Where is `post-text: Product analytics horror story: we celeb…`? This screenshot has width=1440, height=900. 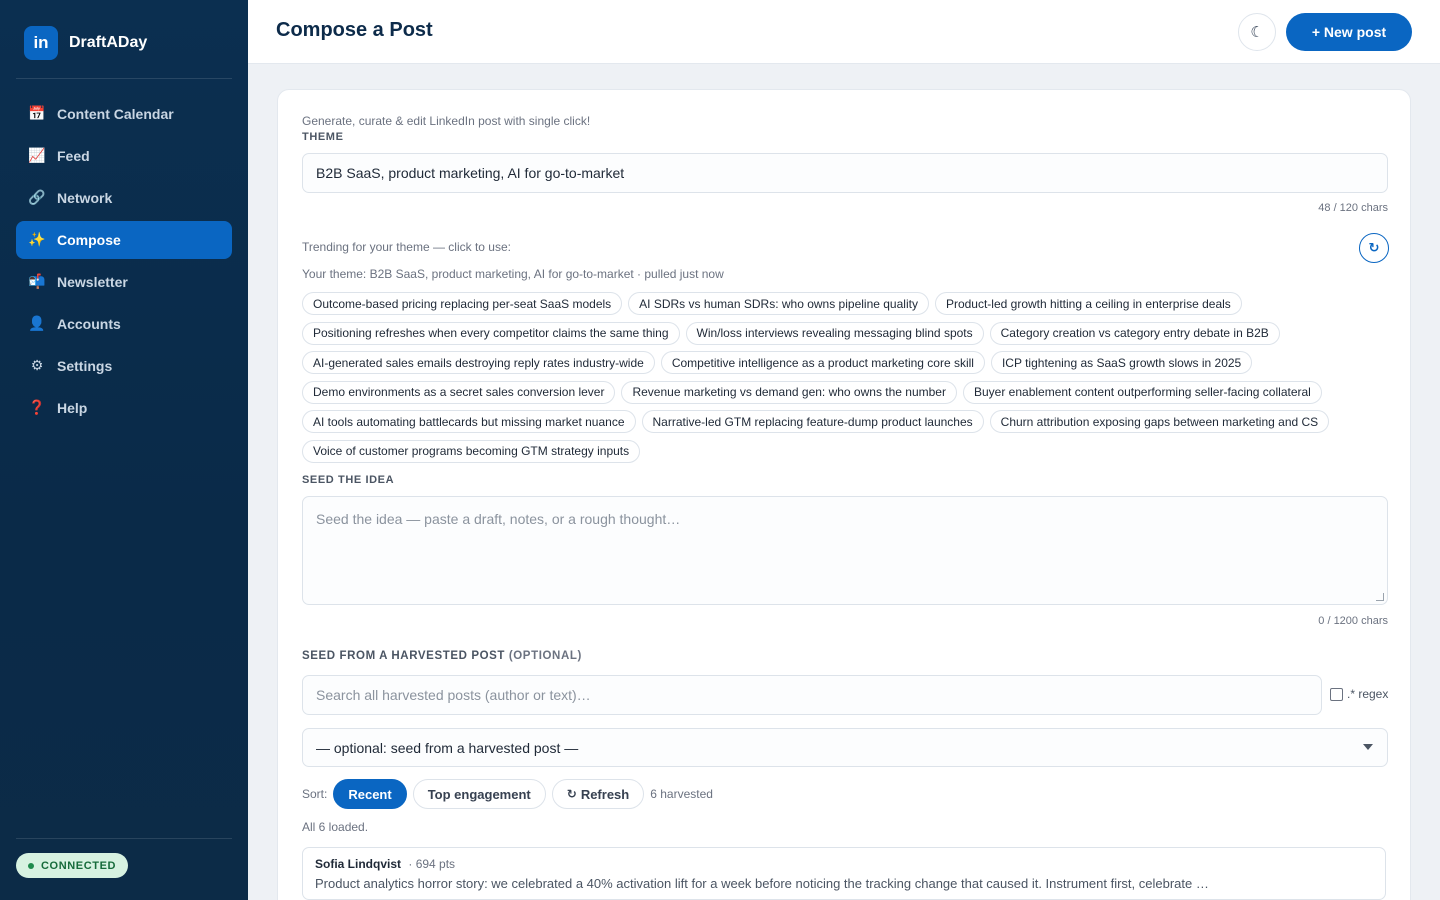
post-text: Product analytics horror story: we celeb… is located at coordinates (762, 883).